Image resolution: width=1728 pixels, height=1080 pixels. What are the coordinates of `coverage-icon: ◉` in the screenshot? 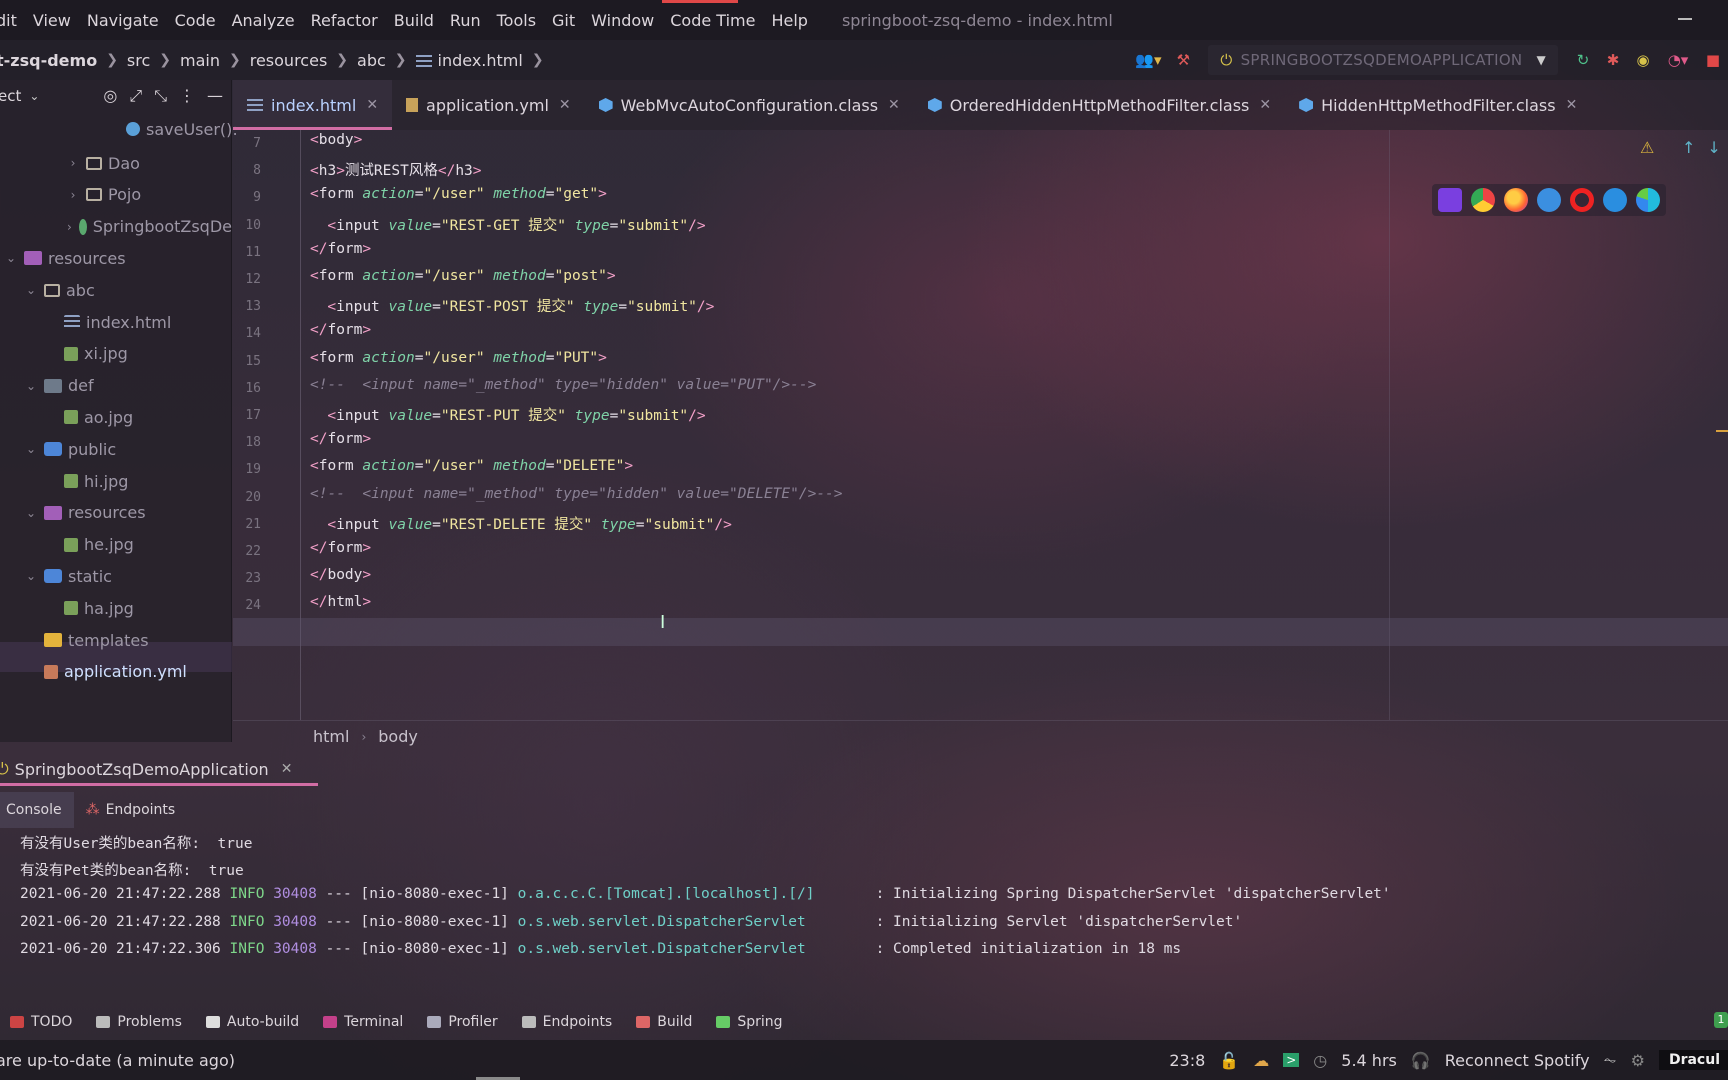 It's located at (1643, 60).